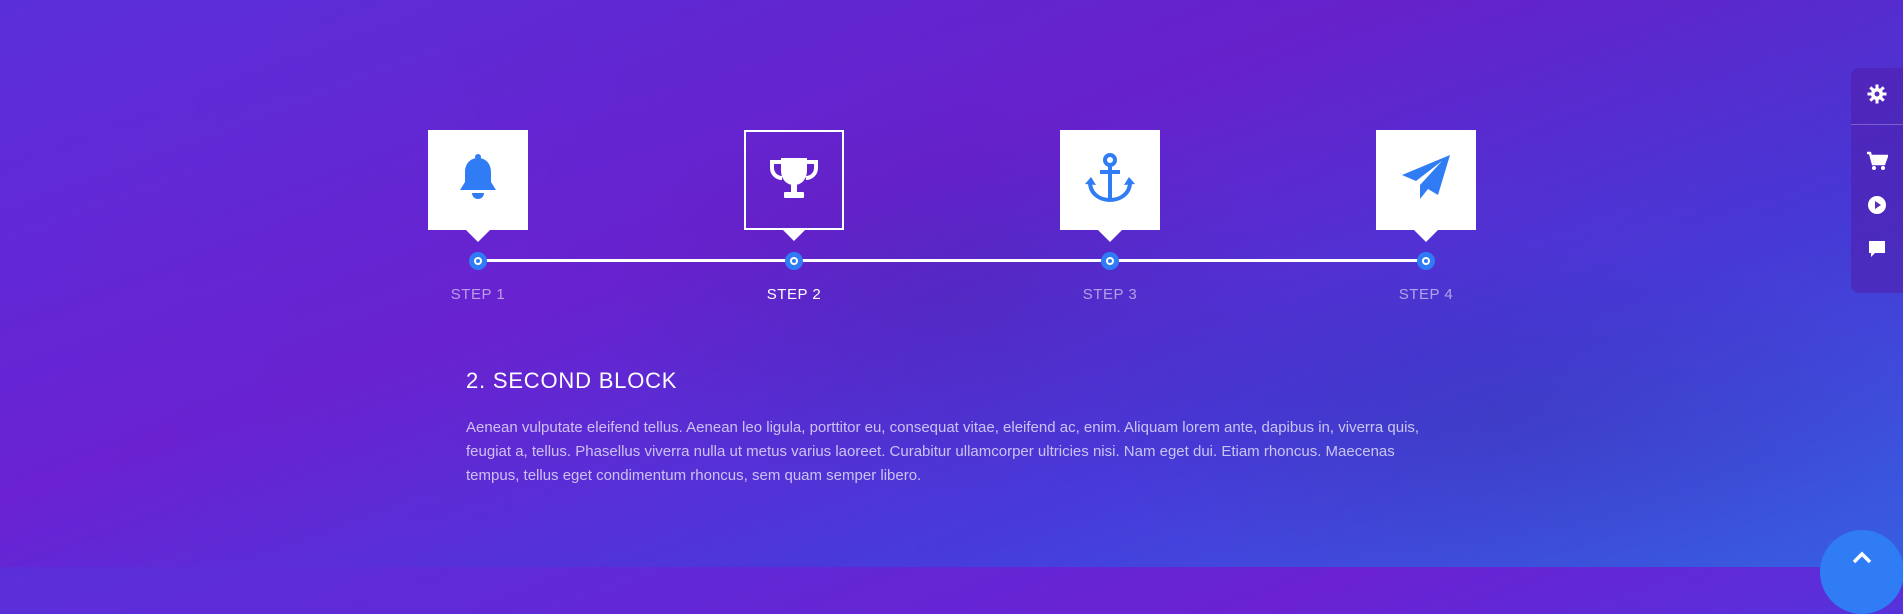 The image size is (1903, 614). I want to click on content-title: 2. SECOND BLOCK, so click(572, 380).